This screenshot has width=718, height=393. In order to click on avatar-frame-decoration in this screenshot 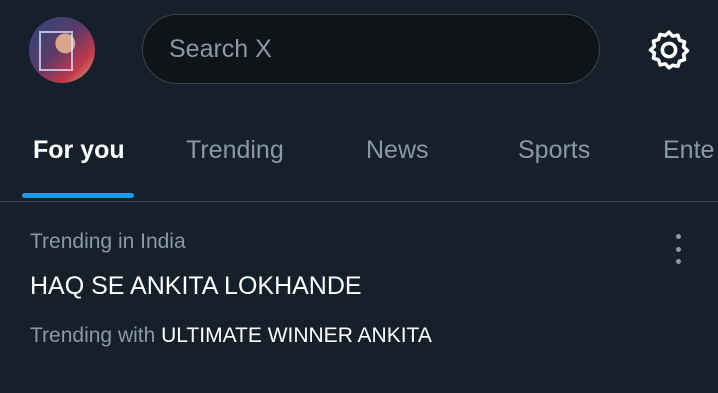, I will do `click(56, 51)`.